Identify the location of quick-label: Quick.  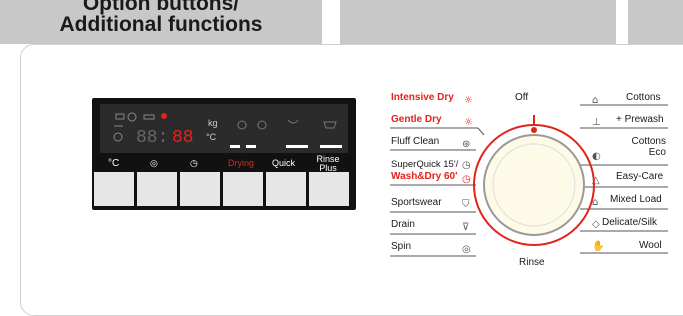
(284, 163).